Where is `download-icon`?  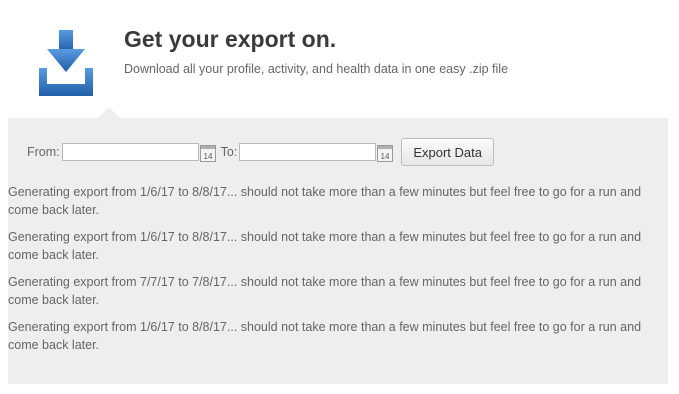 download-icon is located at coordinates (66, 63).